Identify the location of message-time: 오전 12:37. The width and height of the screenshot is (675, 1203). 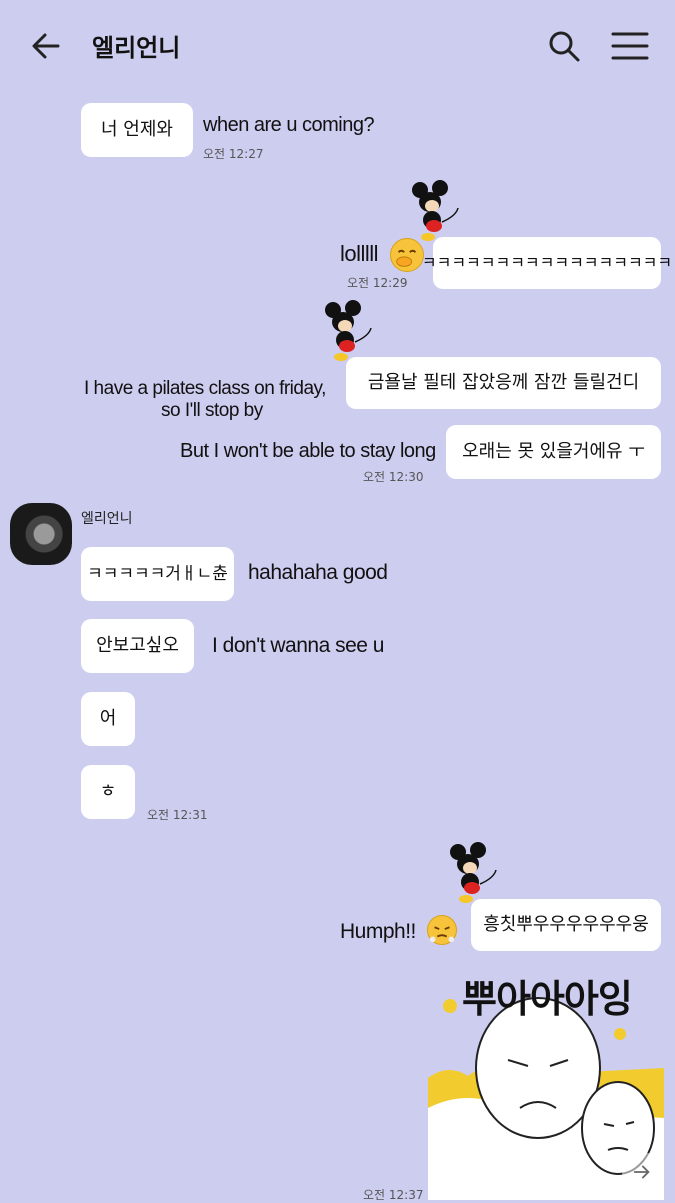
(393, 1195).